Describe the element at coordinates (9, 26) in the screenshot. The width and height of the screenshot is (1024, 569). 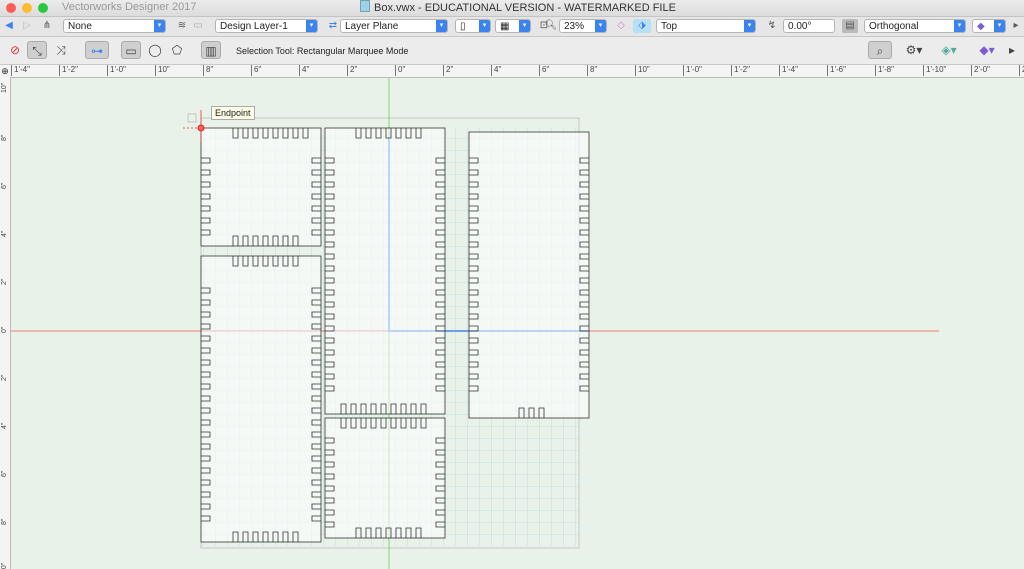
I see `back-arrow-icon: ◀` at that location.